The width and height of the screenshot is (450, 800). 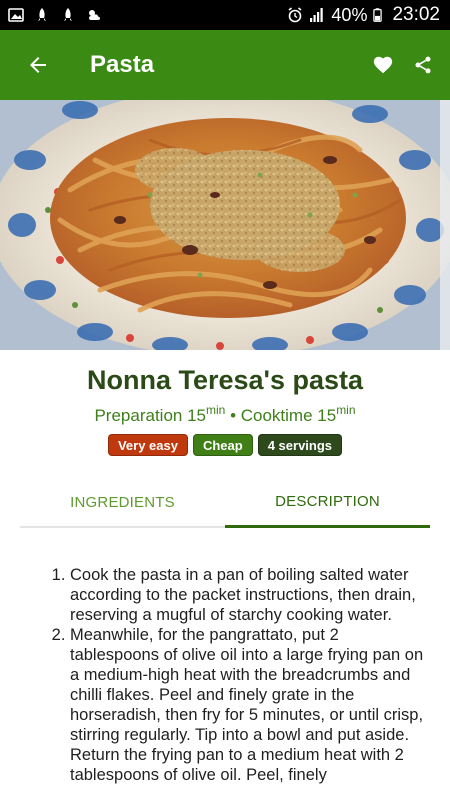 I want to click on recipe-tabs: INGREDIENTS DESCRIPTION, so click(x=225, y=503).